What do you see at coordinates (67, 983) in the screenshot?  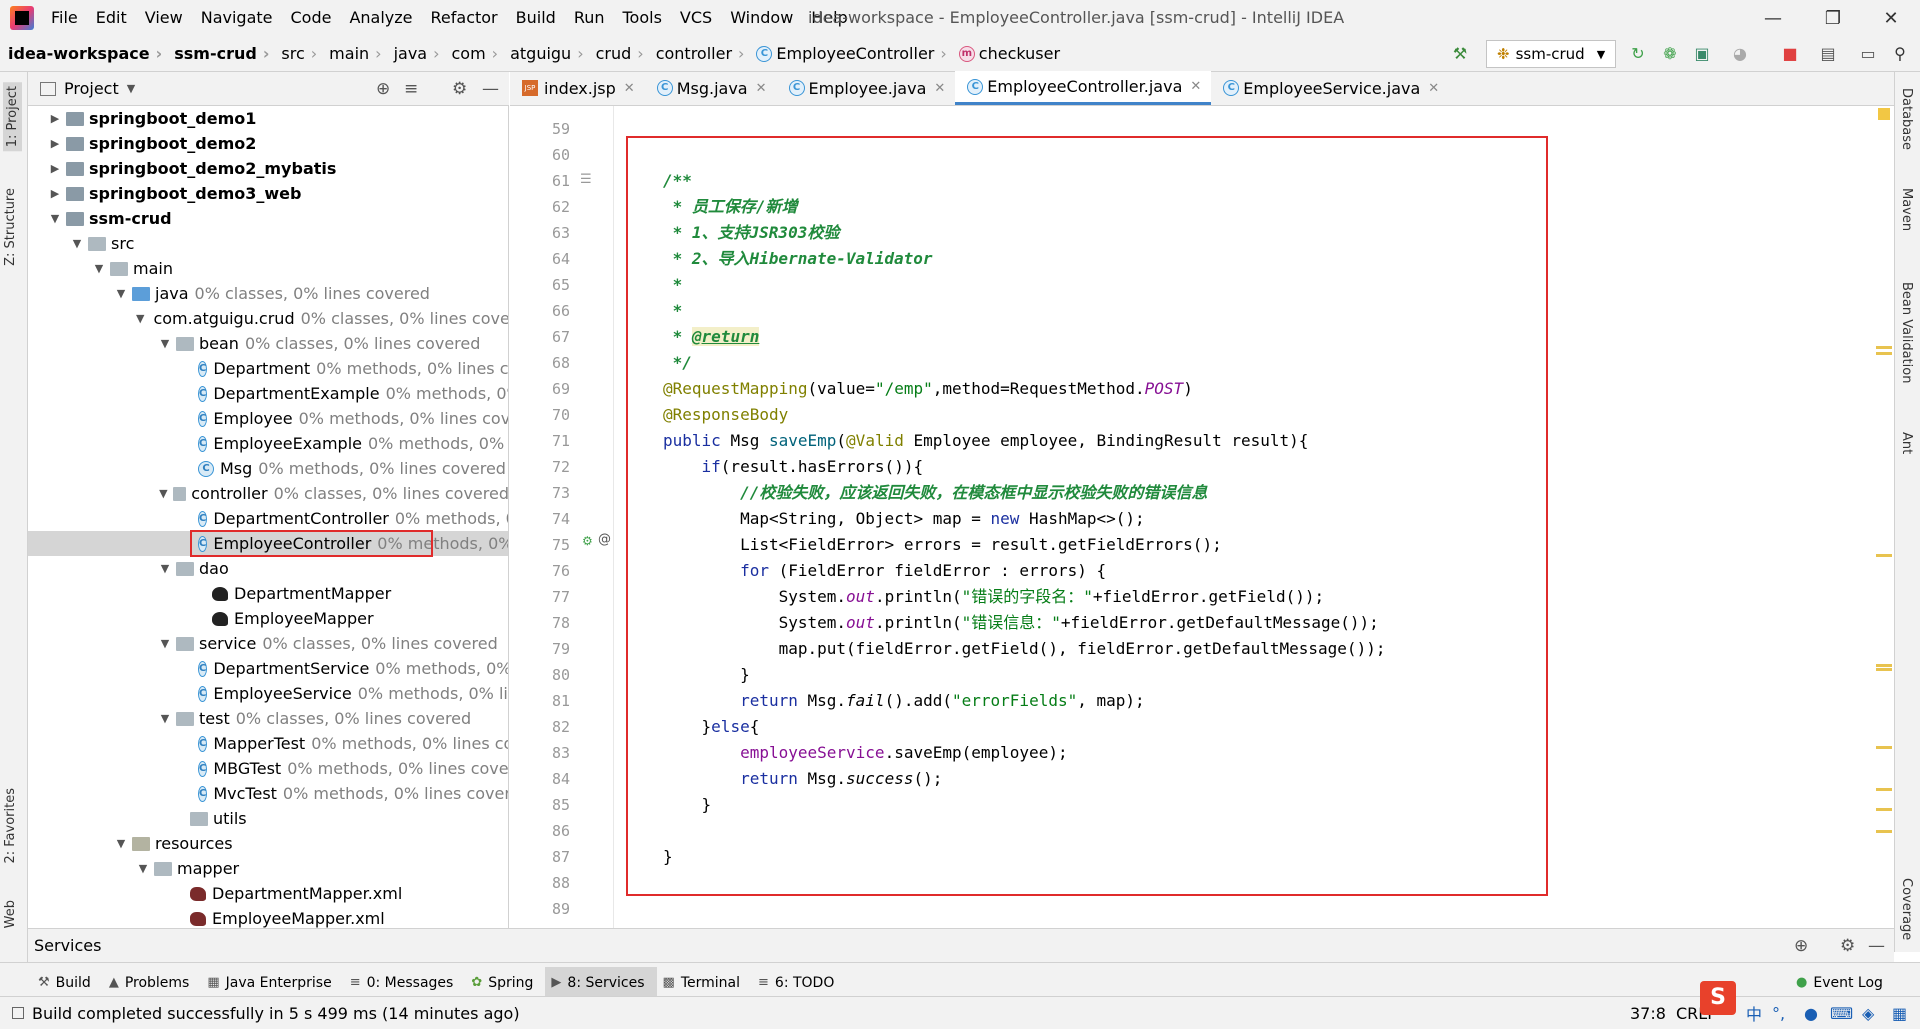 I see `tool-build: ⚒ Build` at bounding box center [67, 983].